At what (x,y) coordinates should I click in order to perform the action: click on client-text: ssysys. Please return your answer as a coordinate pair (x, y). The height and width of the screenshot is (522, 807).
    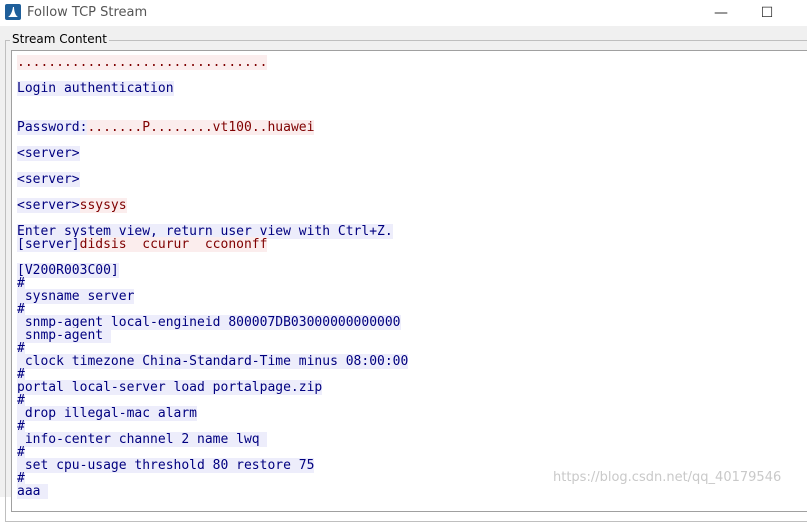
    Looking at the image, I should click on (103, 205).